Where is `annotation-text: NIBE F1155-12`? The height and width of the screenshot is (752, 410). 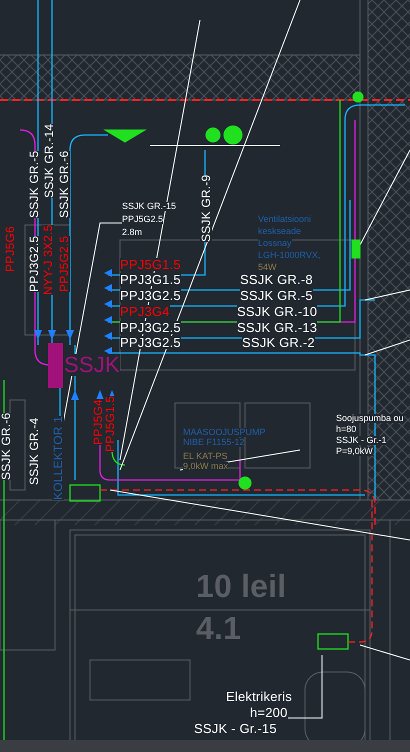
annotation-text: NIBE F1155-12 is located at coordinates (213, 442).